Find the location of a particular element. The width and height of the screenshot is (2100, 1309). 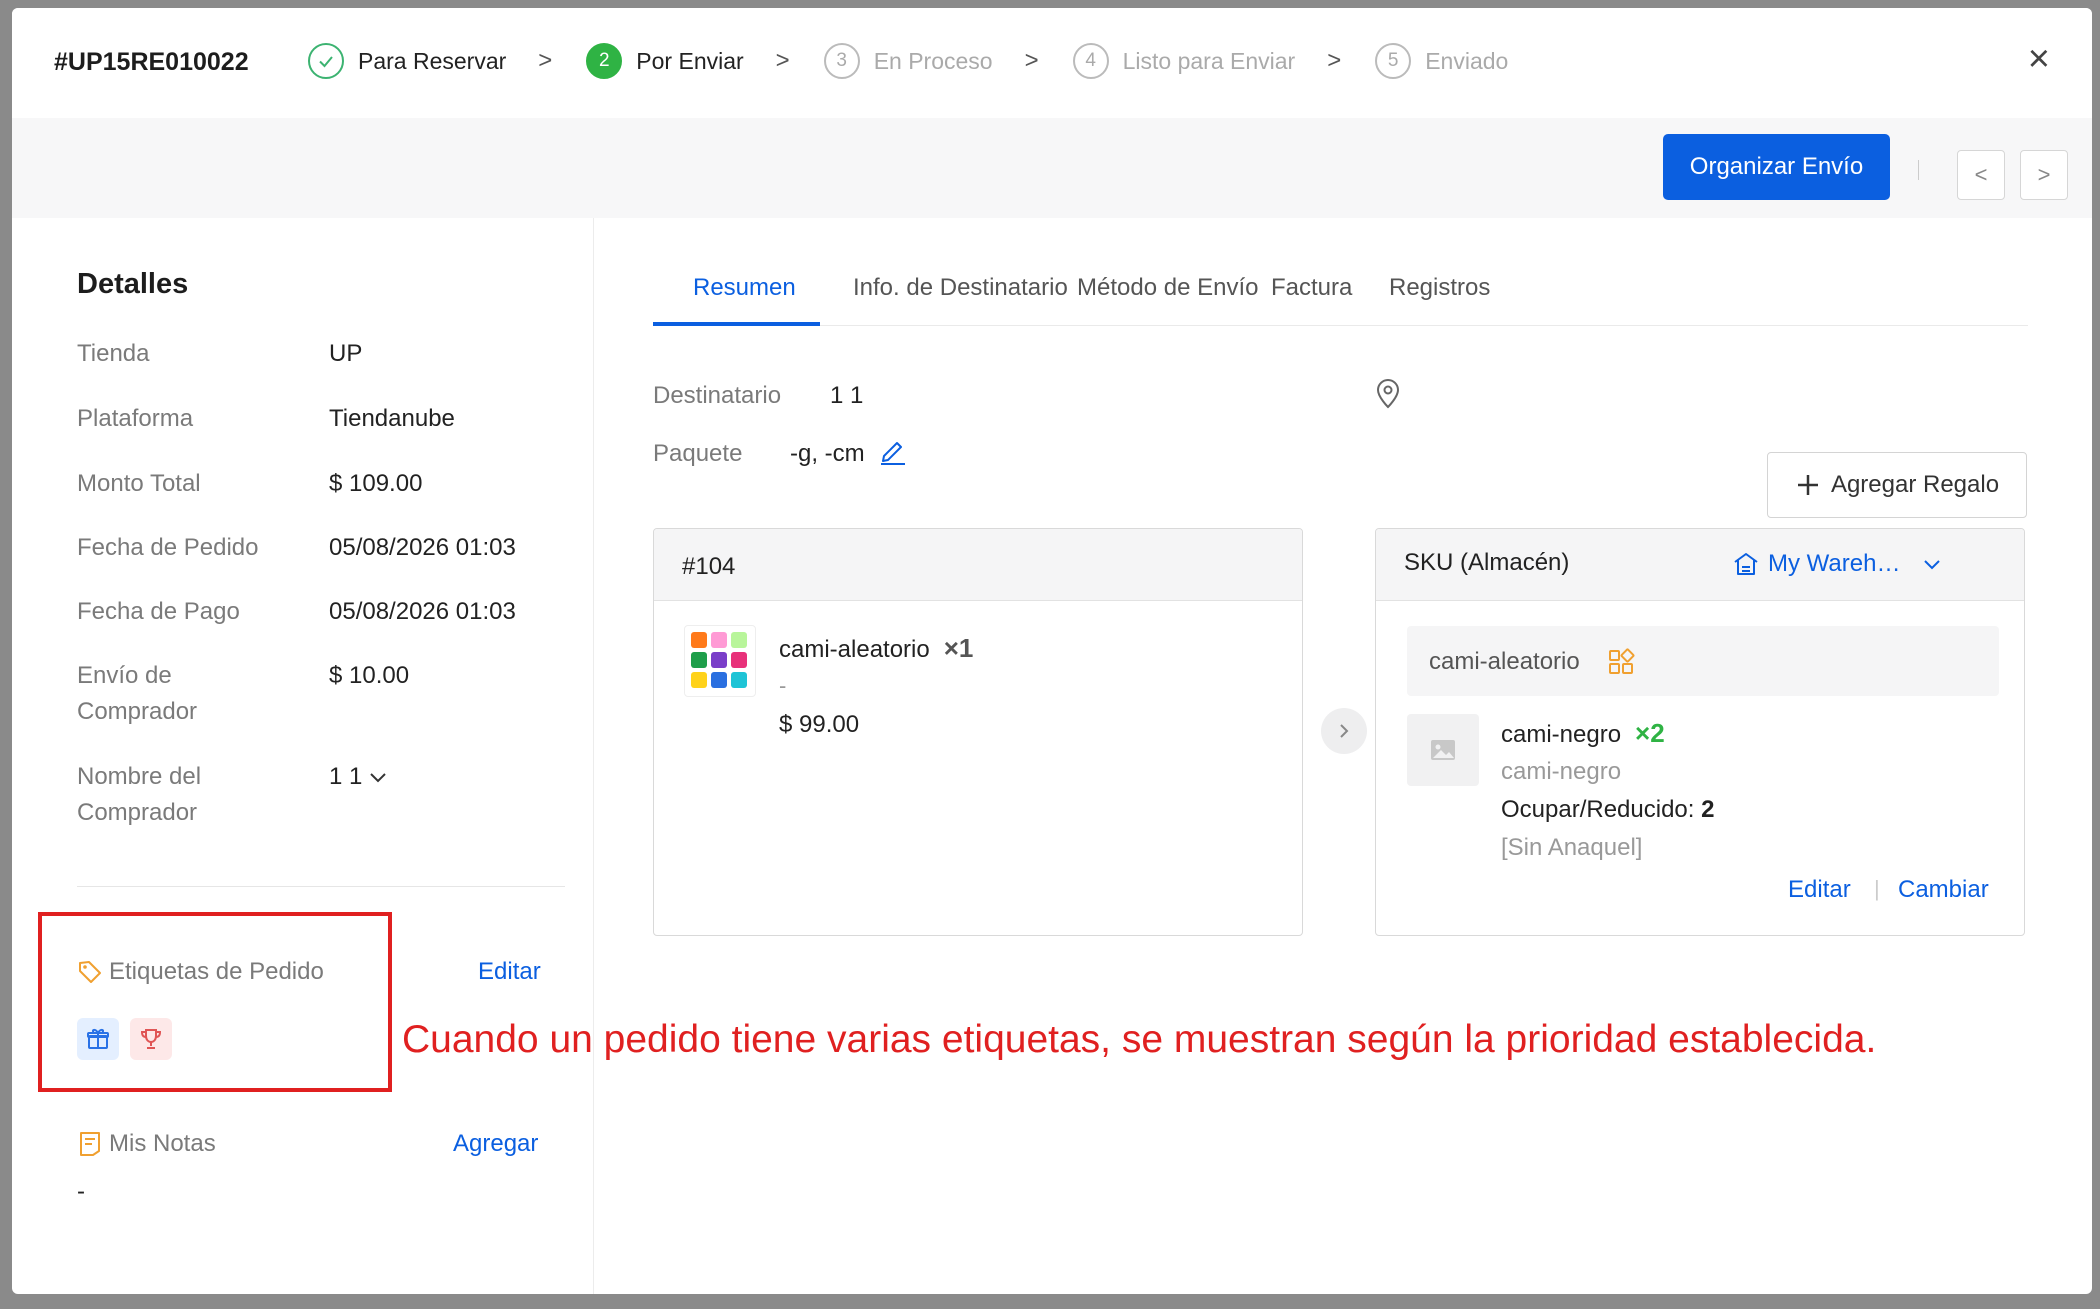

package-label: Paquete is located at coordinates (698, 453).